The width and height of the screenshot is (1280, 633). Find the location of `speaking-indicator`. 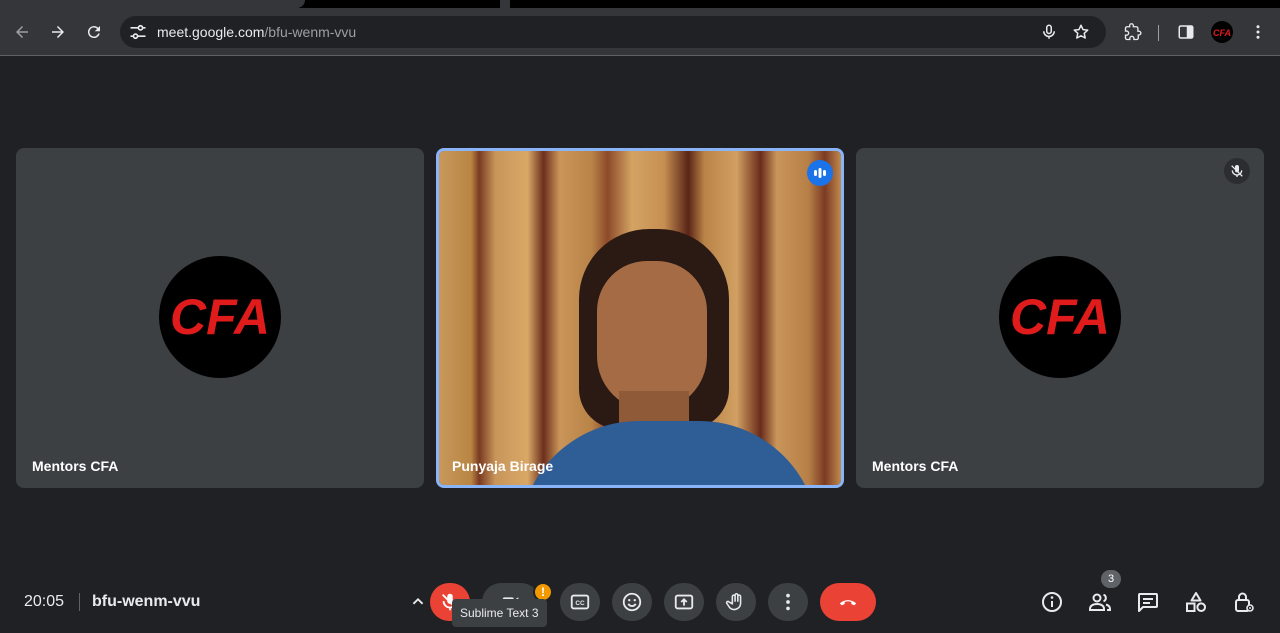

speaking-indicator is located at coordinates (820, 173).